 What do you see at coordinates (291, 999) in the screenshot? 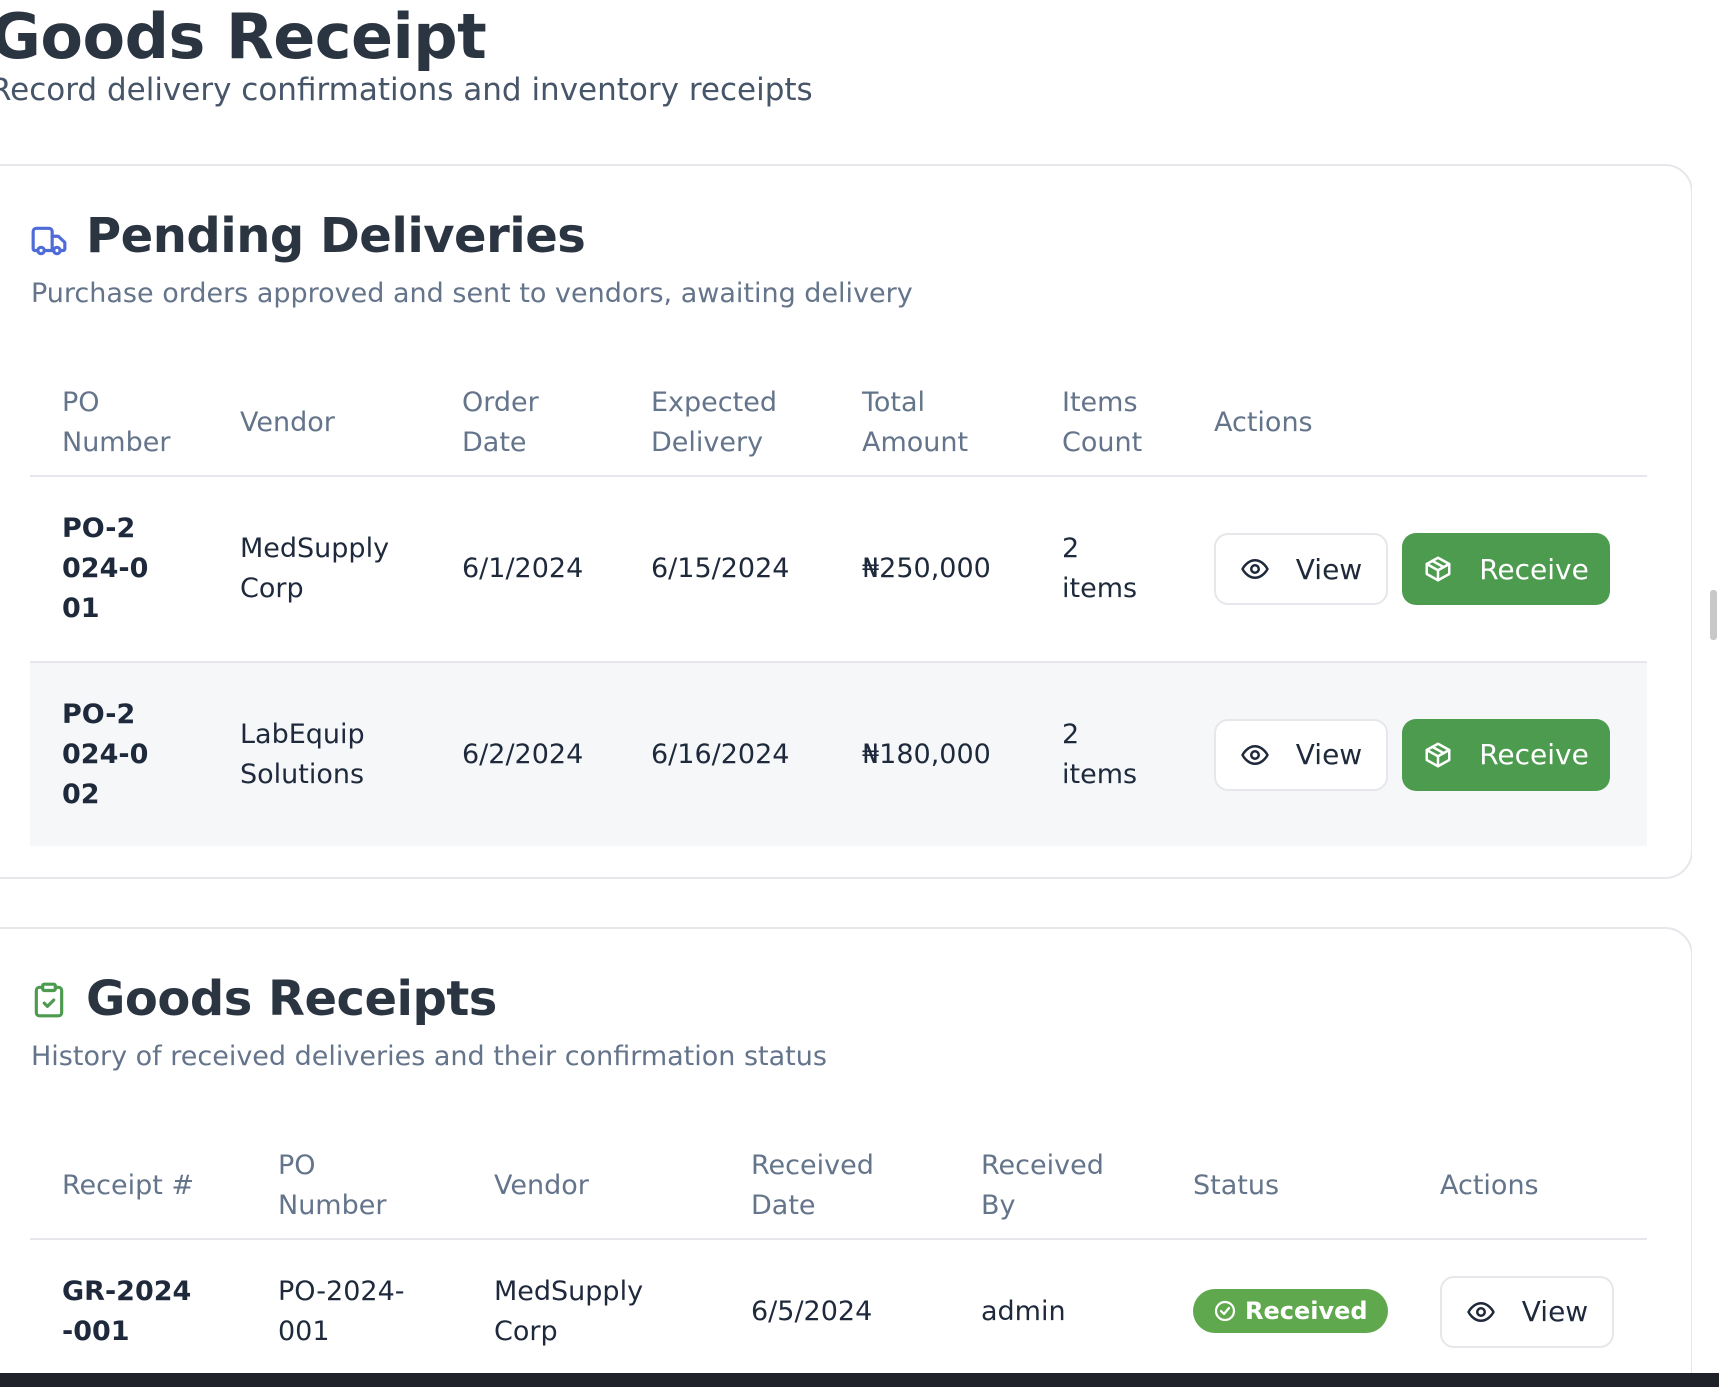
I see `goods-receipts-title: Goods Receipts` at bounding box center [291, 999].